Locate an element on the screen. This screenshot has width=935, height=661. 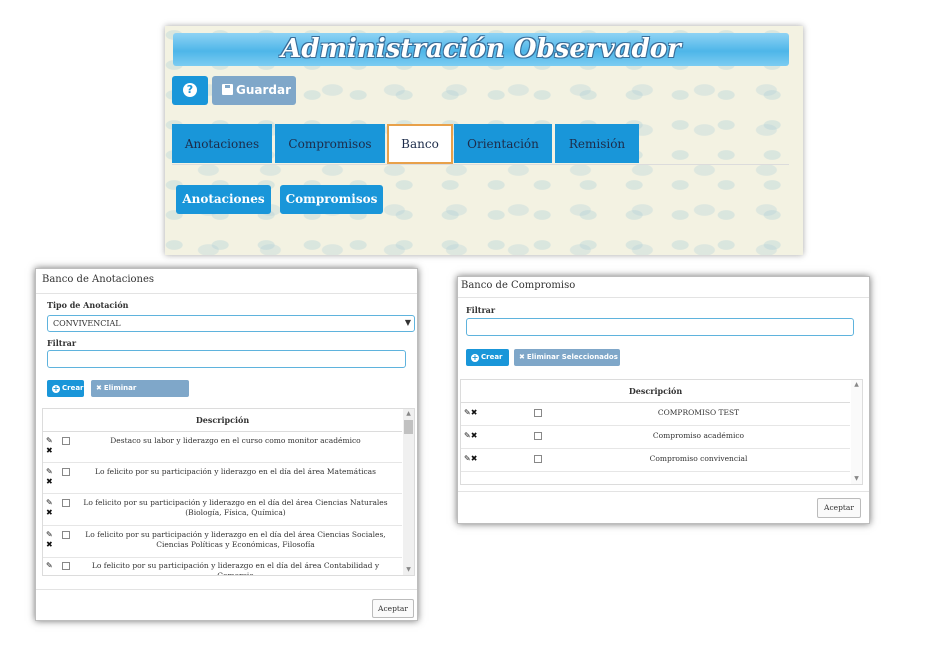
subtab-compromisos-button: Compromisos is located at coordinates (331, 199).